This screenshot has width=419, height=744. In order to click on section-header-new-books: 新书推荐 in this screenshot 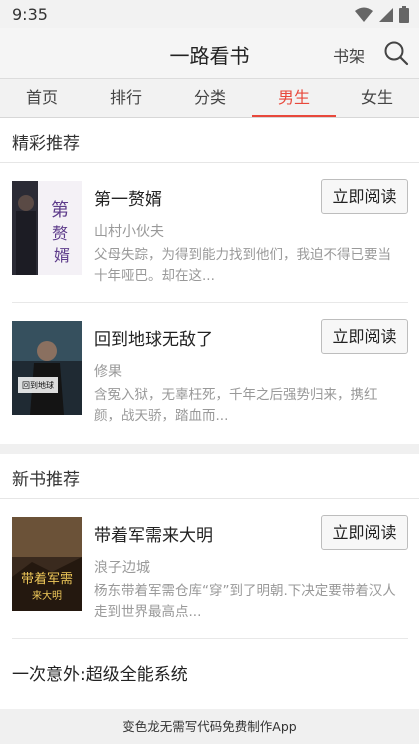, I will do `click(209, 476)`.